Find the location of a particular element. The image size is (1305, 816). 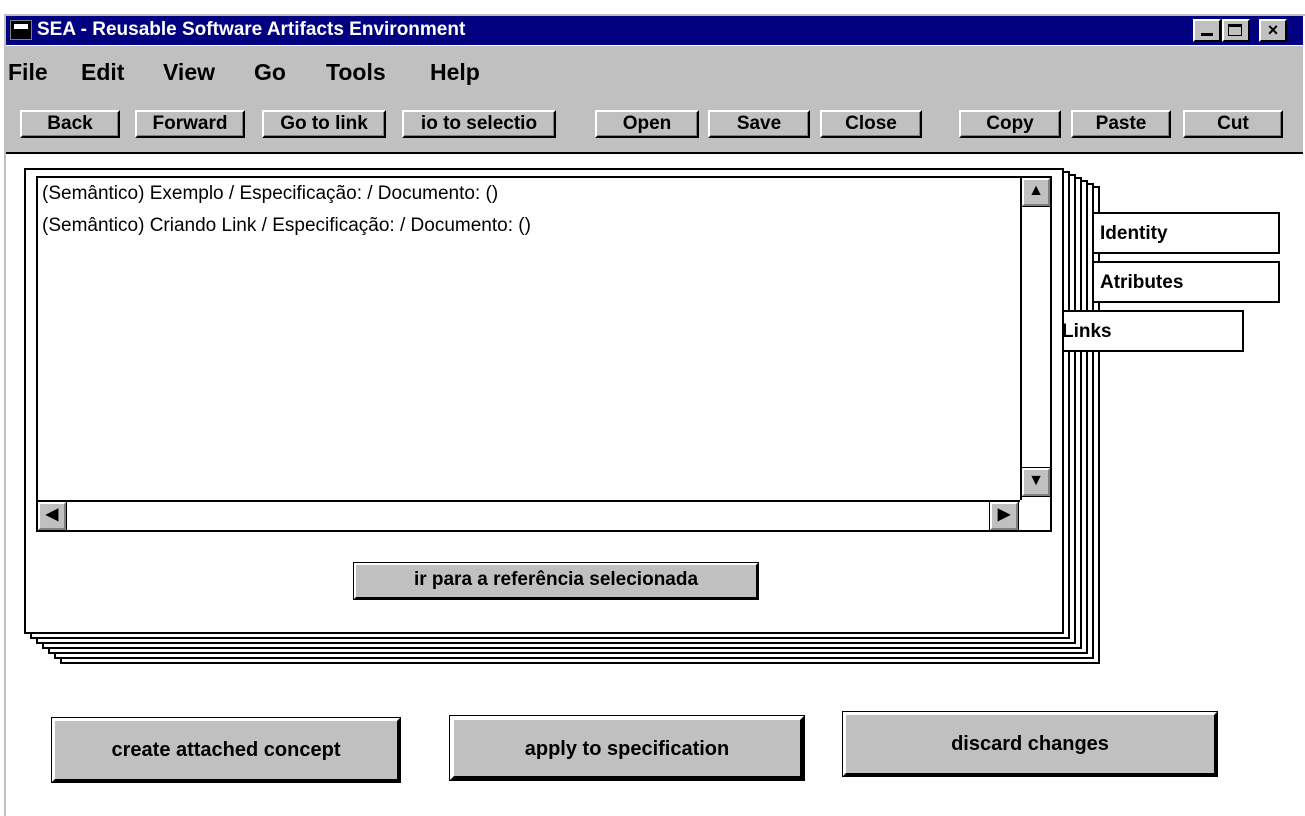

discard-changes-button: discard changes is located at coordinates (1030, 744).